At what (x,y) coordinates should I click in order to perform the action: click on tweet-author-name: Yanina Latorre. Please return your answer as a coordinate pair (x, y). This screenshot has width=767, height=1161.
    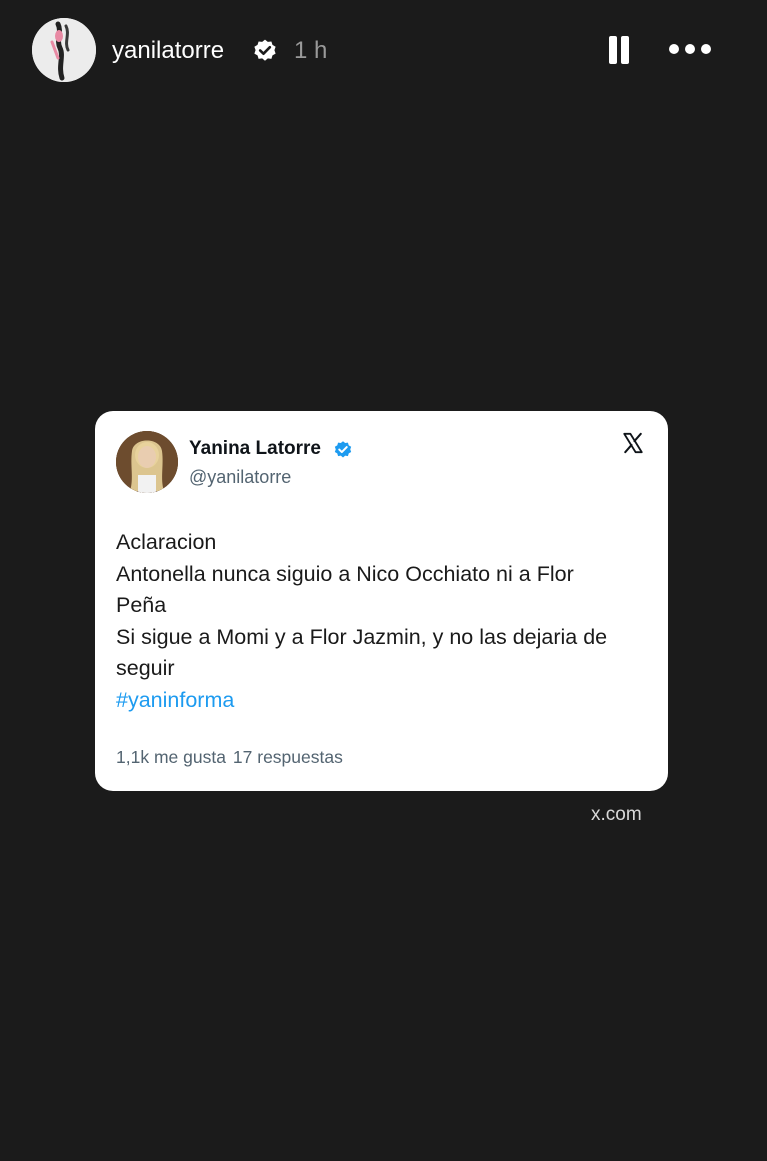
    Looking at the image, I should click on (255, 449).